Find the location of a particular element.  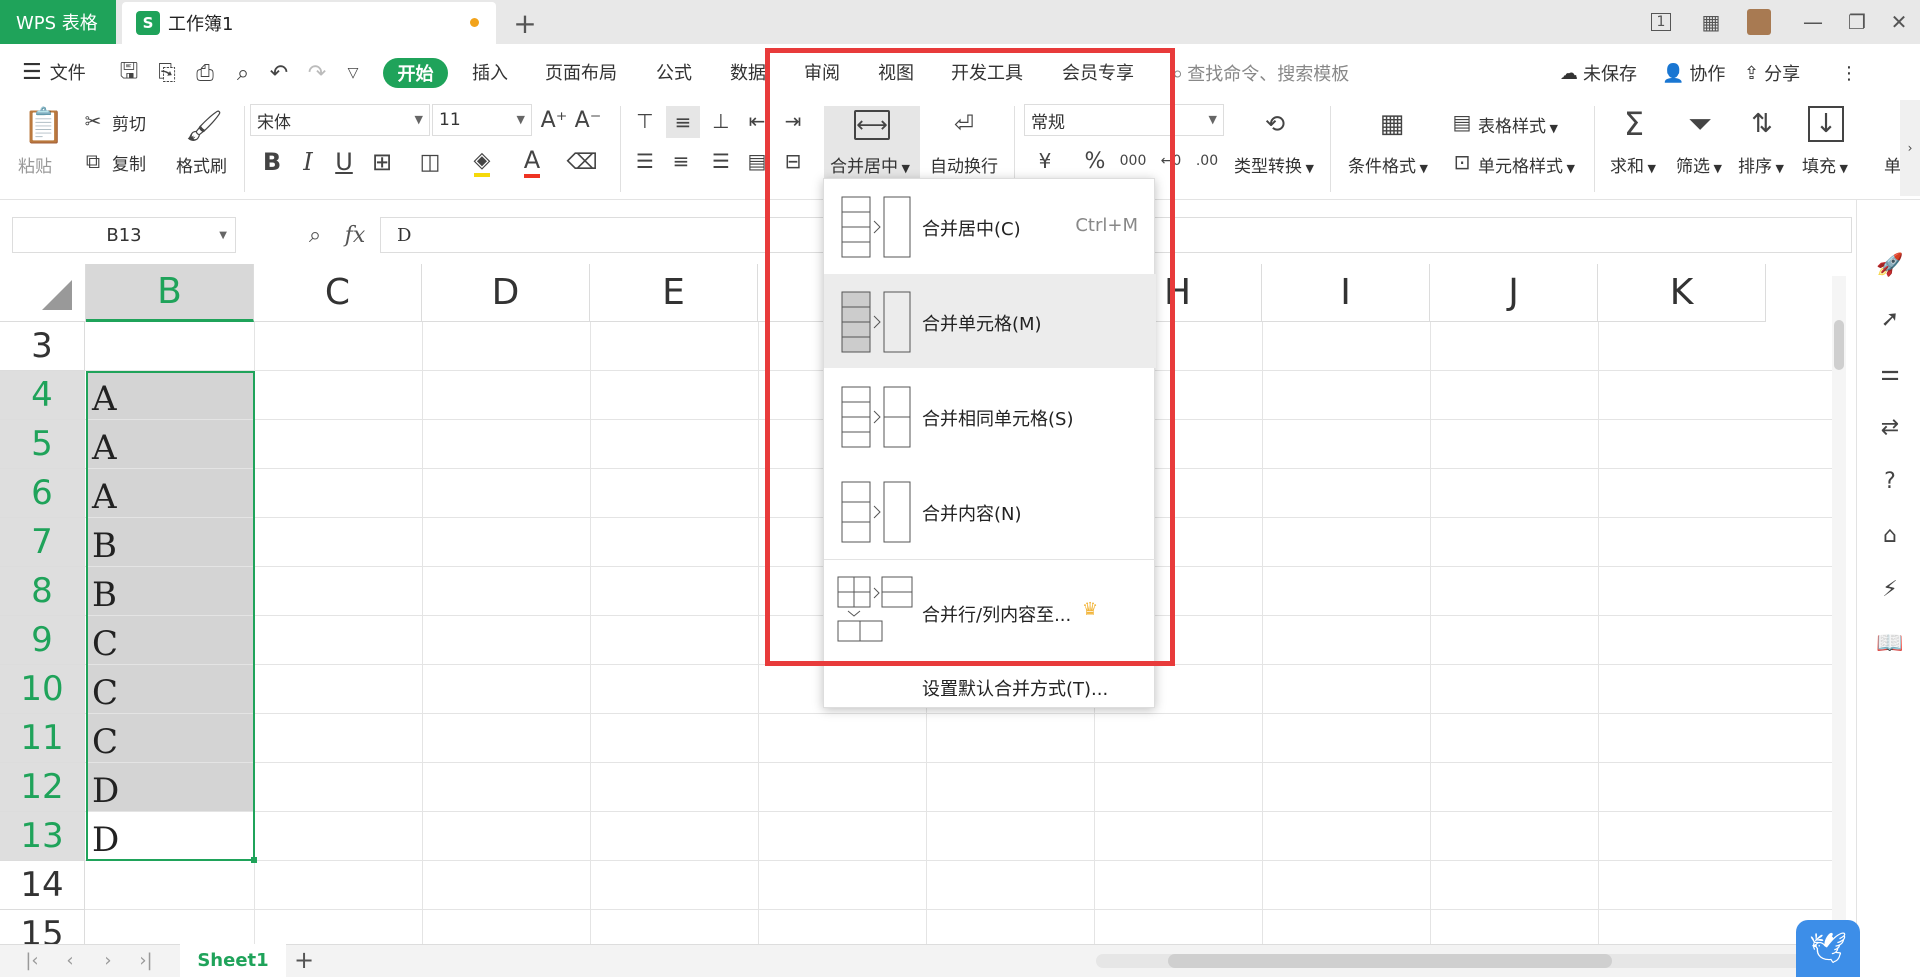

row-header: 10 is located at coordinates (42, 689).